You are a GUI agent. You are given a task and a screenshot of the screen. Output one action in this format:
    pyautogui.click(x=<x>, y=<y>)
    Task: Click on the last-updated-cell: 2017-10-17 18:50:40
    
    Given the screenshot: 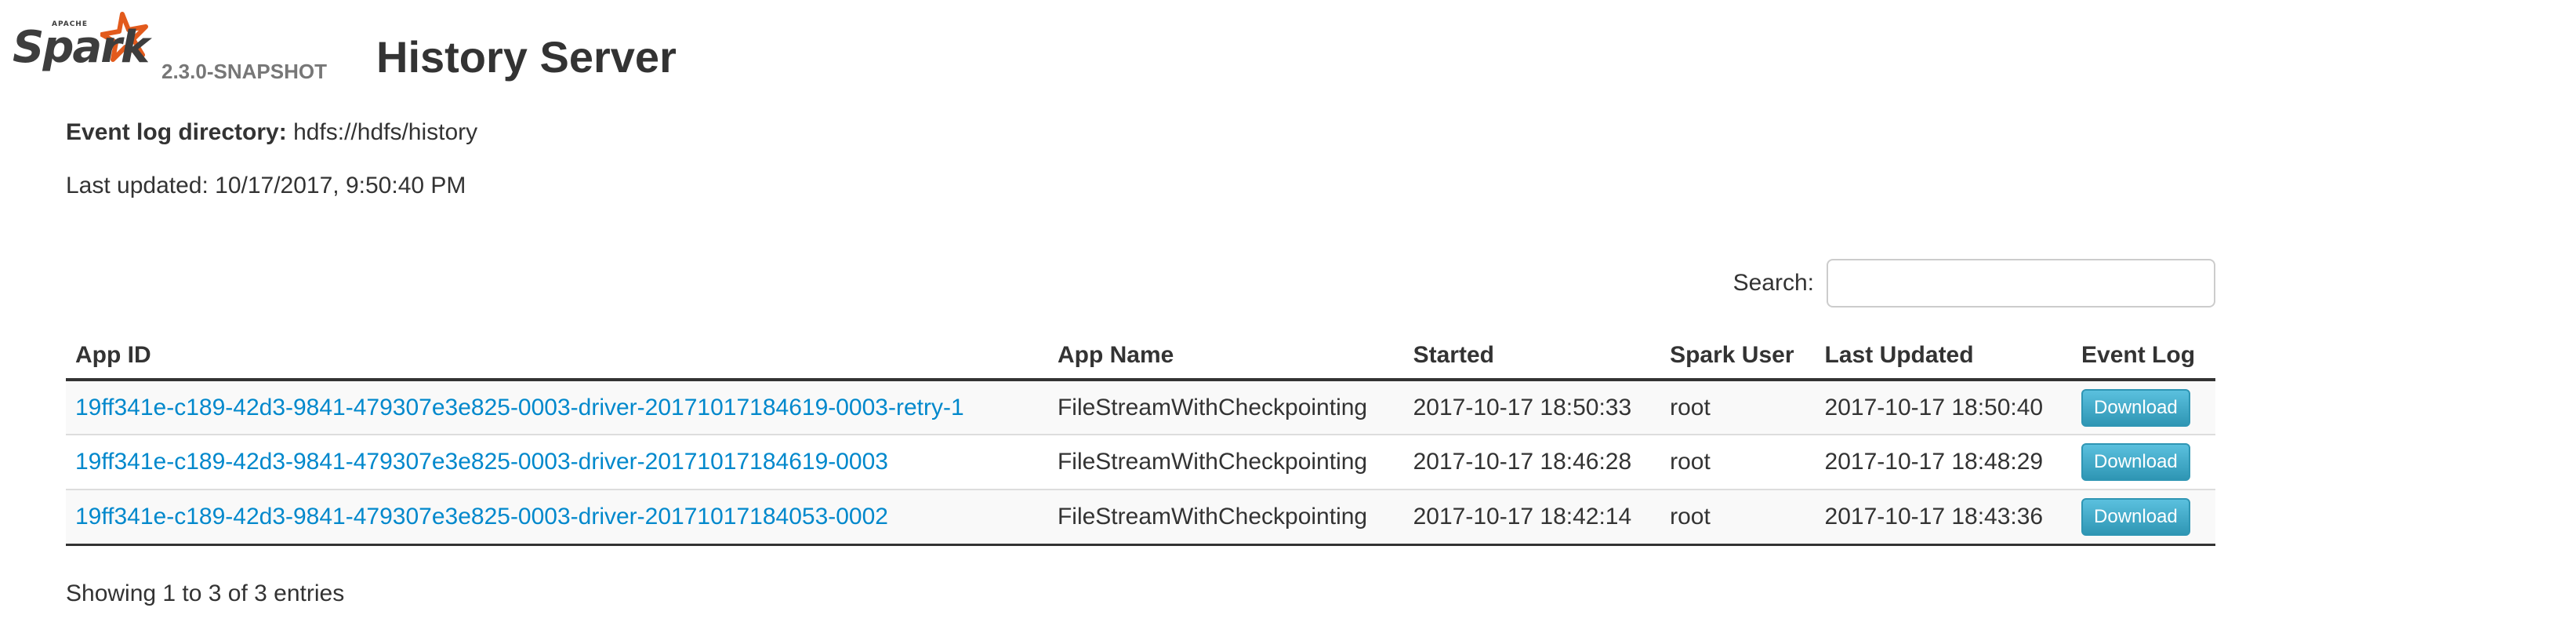 What is the action you would take?
    pyautogui.click(x=1944, y=407)
    